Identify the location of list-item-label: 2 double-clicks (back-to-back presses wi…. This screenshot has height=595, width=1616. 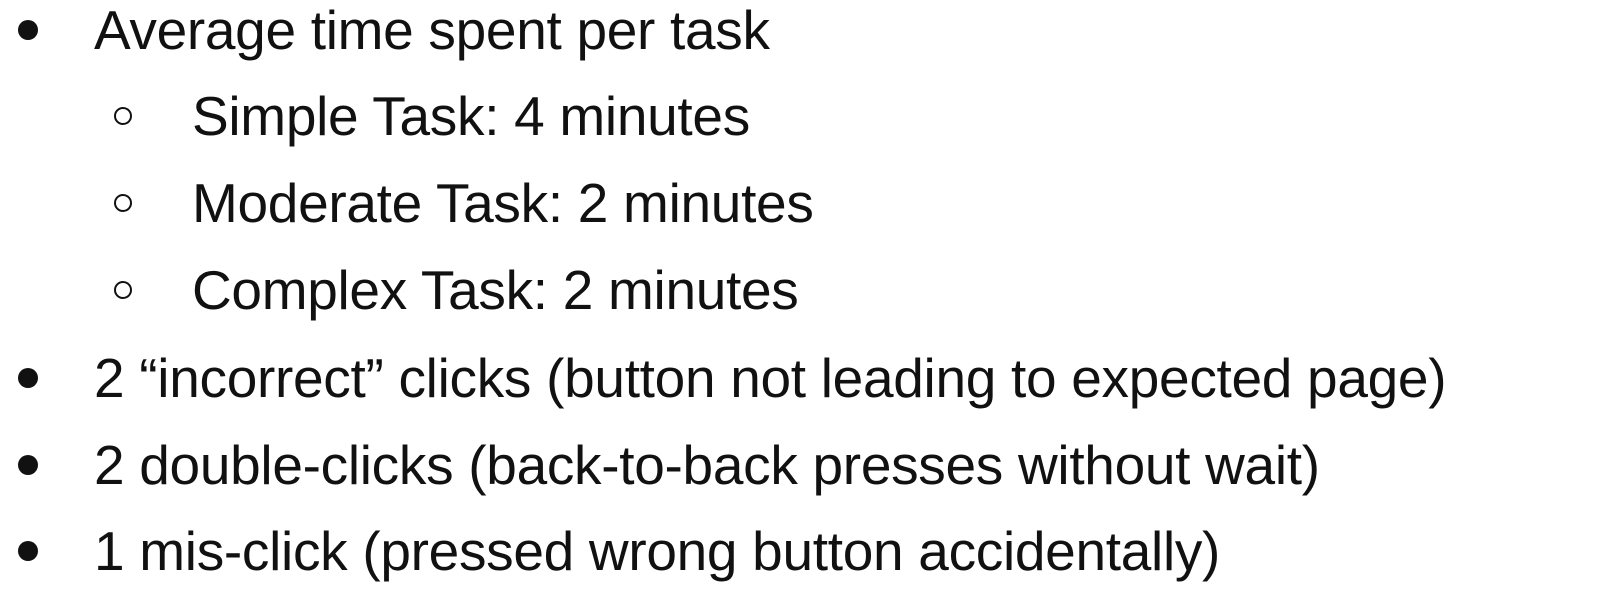
(707, 465).